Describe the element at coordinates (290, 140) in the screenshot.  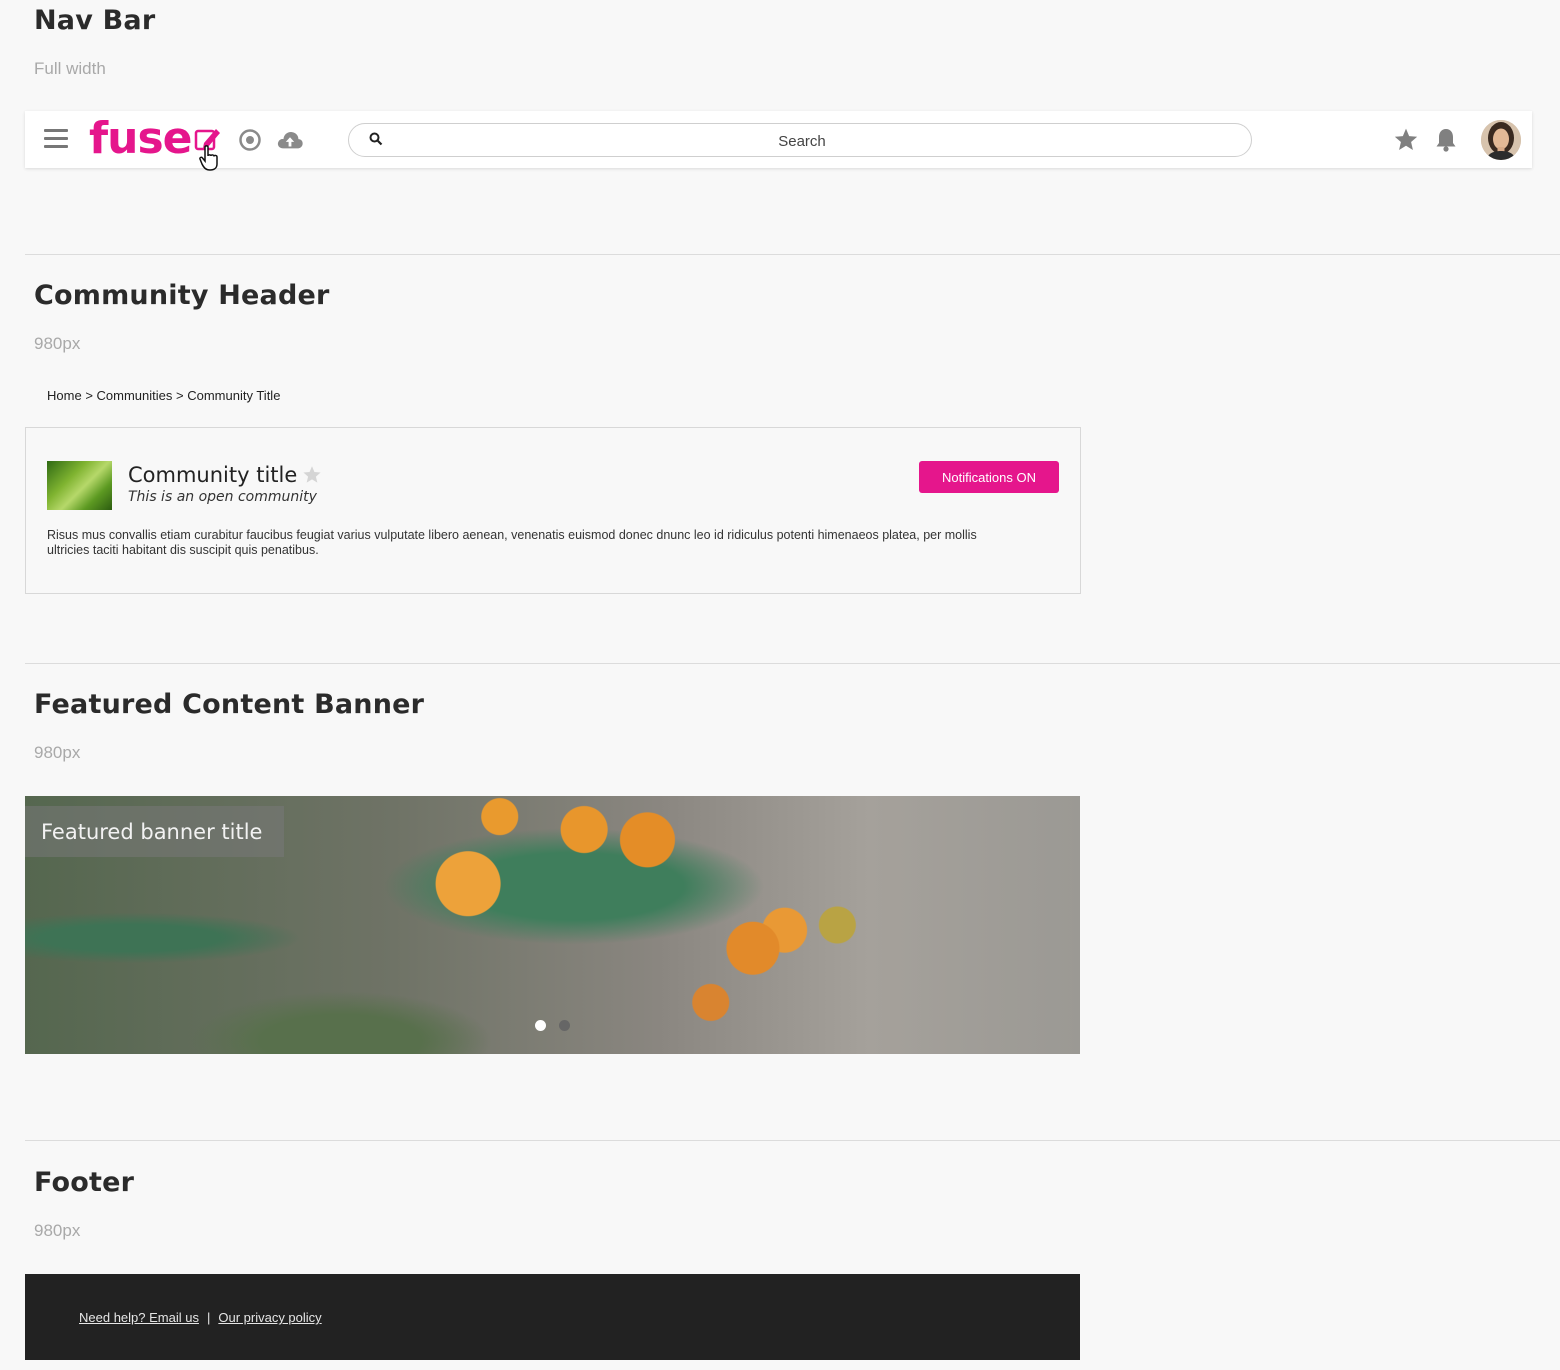
I see `cloud-upload-icon` at that location.